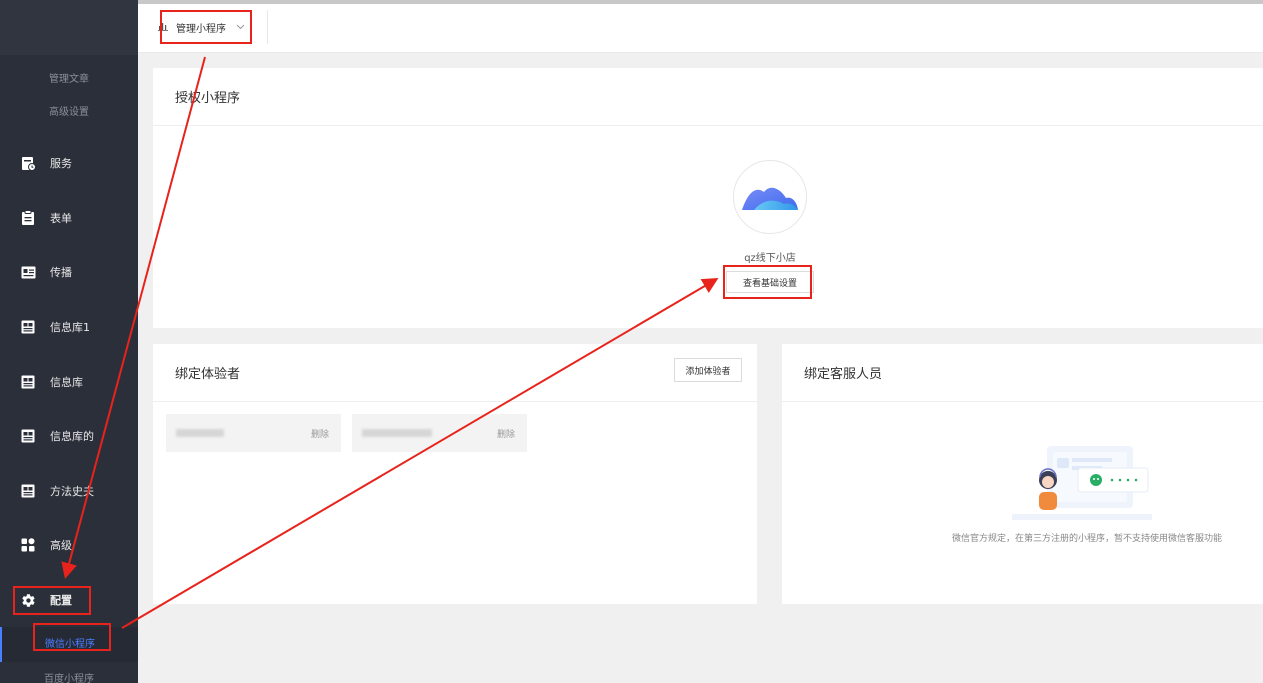 This screenshot has height=683, width=1263. Describe the element at coordinates (240, 27) in the screenshot. I see `chevron-down-icon` at that location.